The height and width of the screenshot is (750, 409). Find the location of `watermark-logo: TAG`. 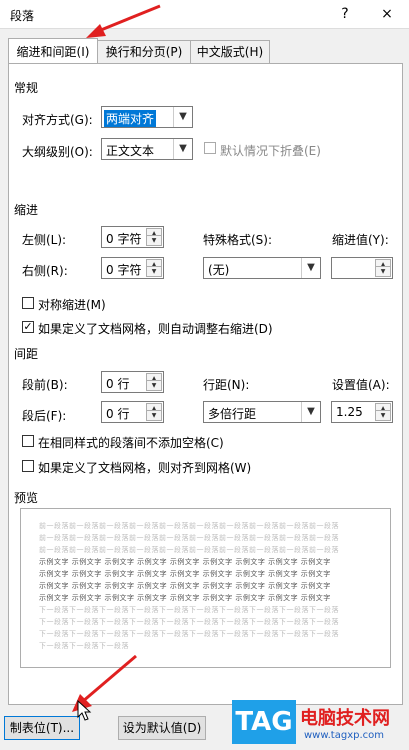

watermark-logo: TAG is located at coordinates (264, 722).